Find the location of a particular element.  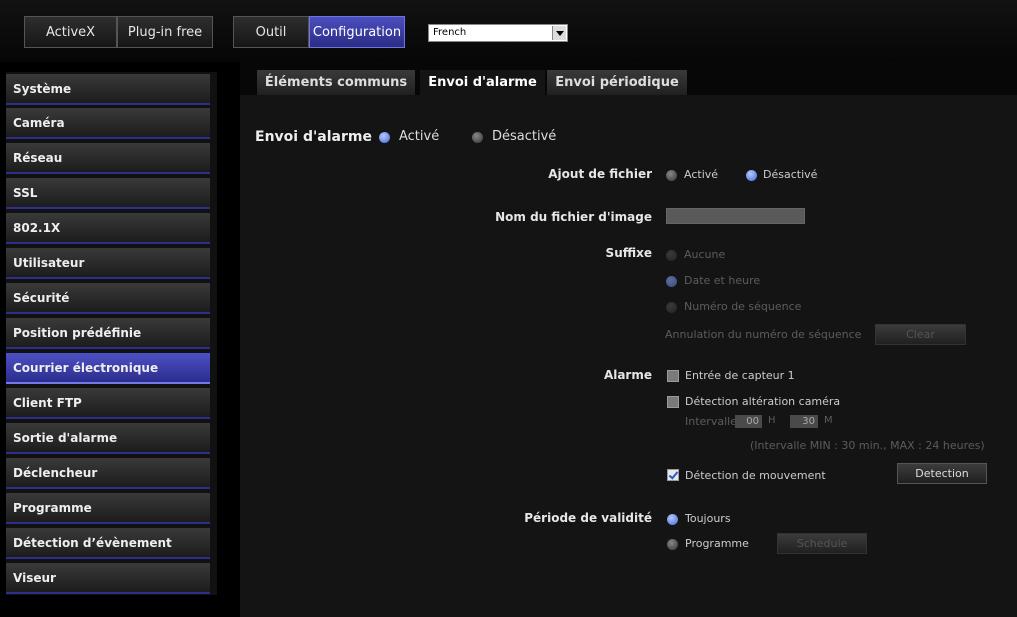

ajout-fichier-label: Ajout de fichier is located at coordinates (600, 174).